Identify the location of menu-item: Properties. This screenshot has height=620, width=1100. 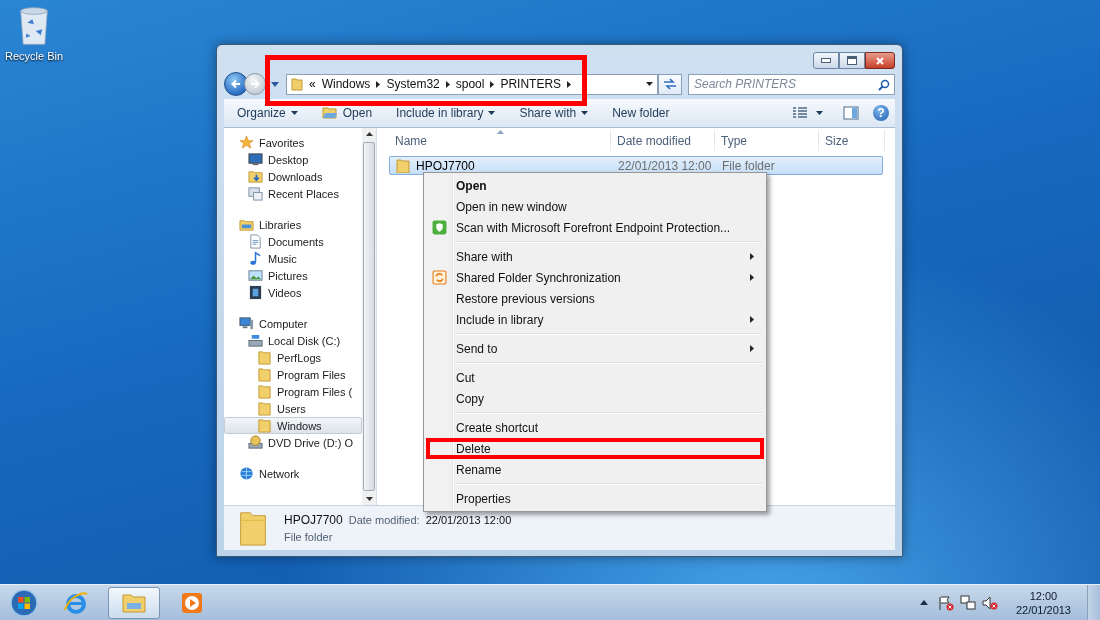
(595, 498).